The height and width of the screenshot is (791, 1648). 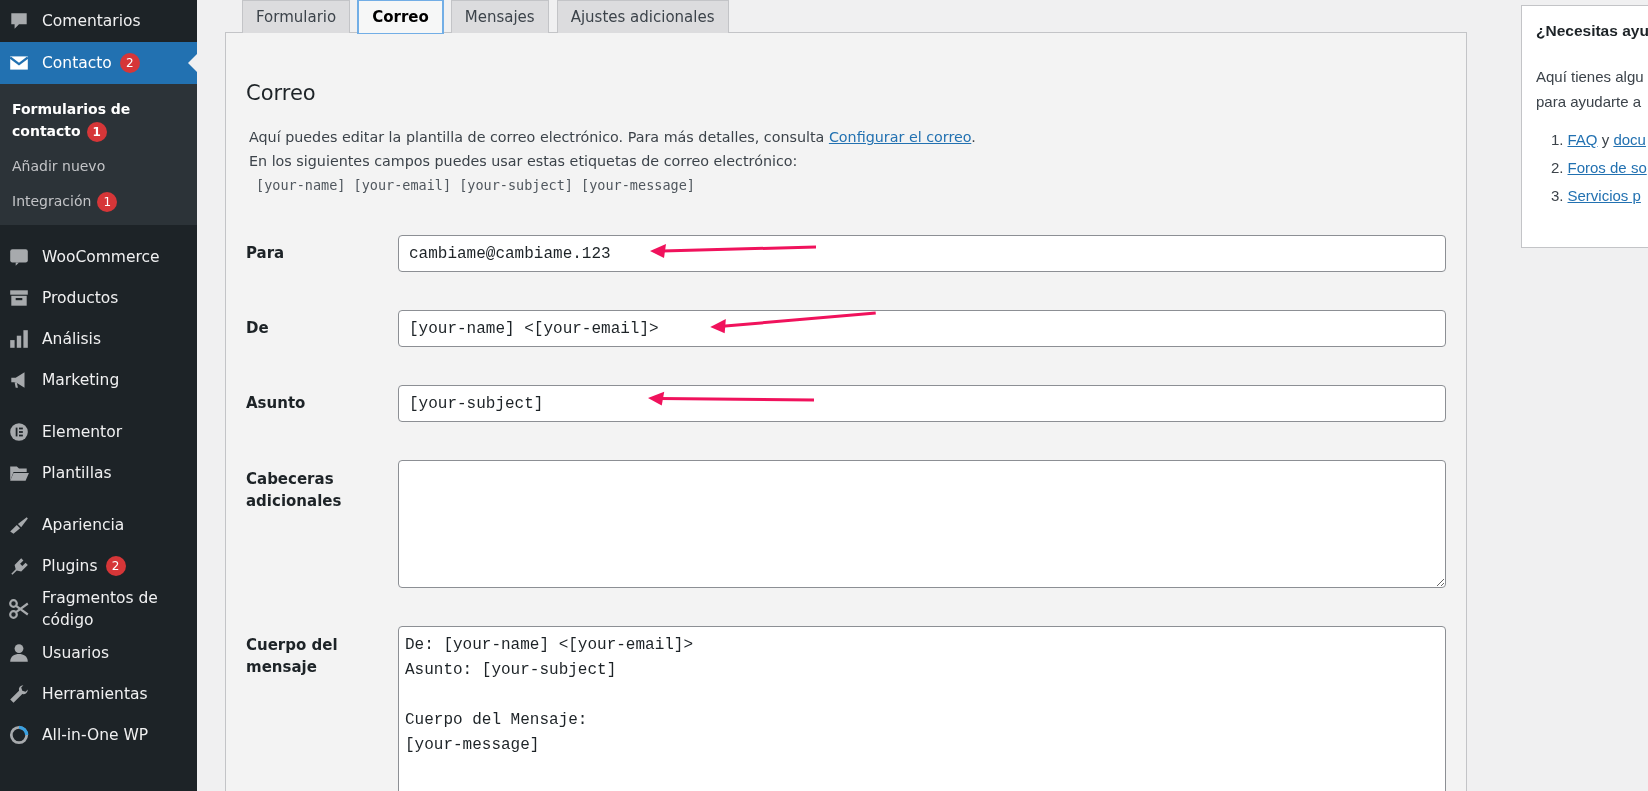 I want to click on menu-item: All-in-One WP, so click(x=98, y=734).